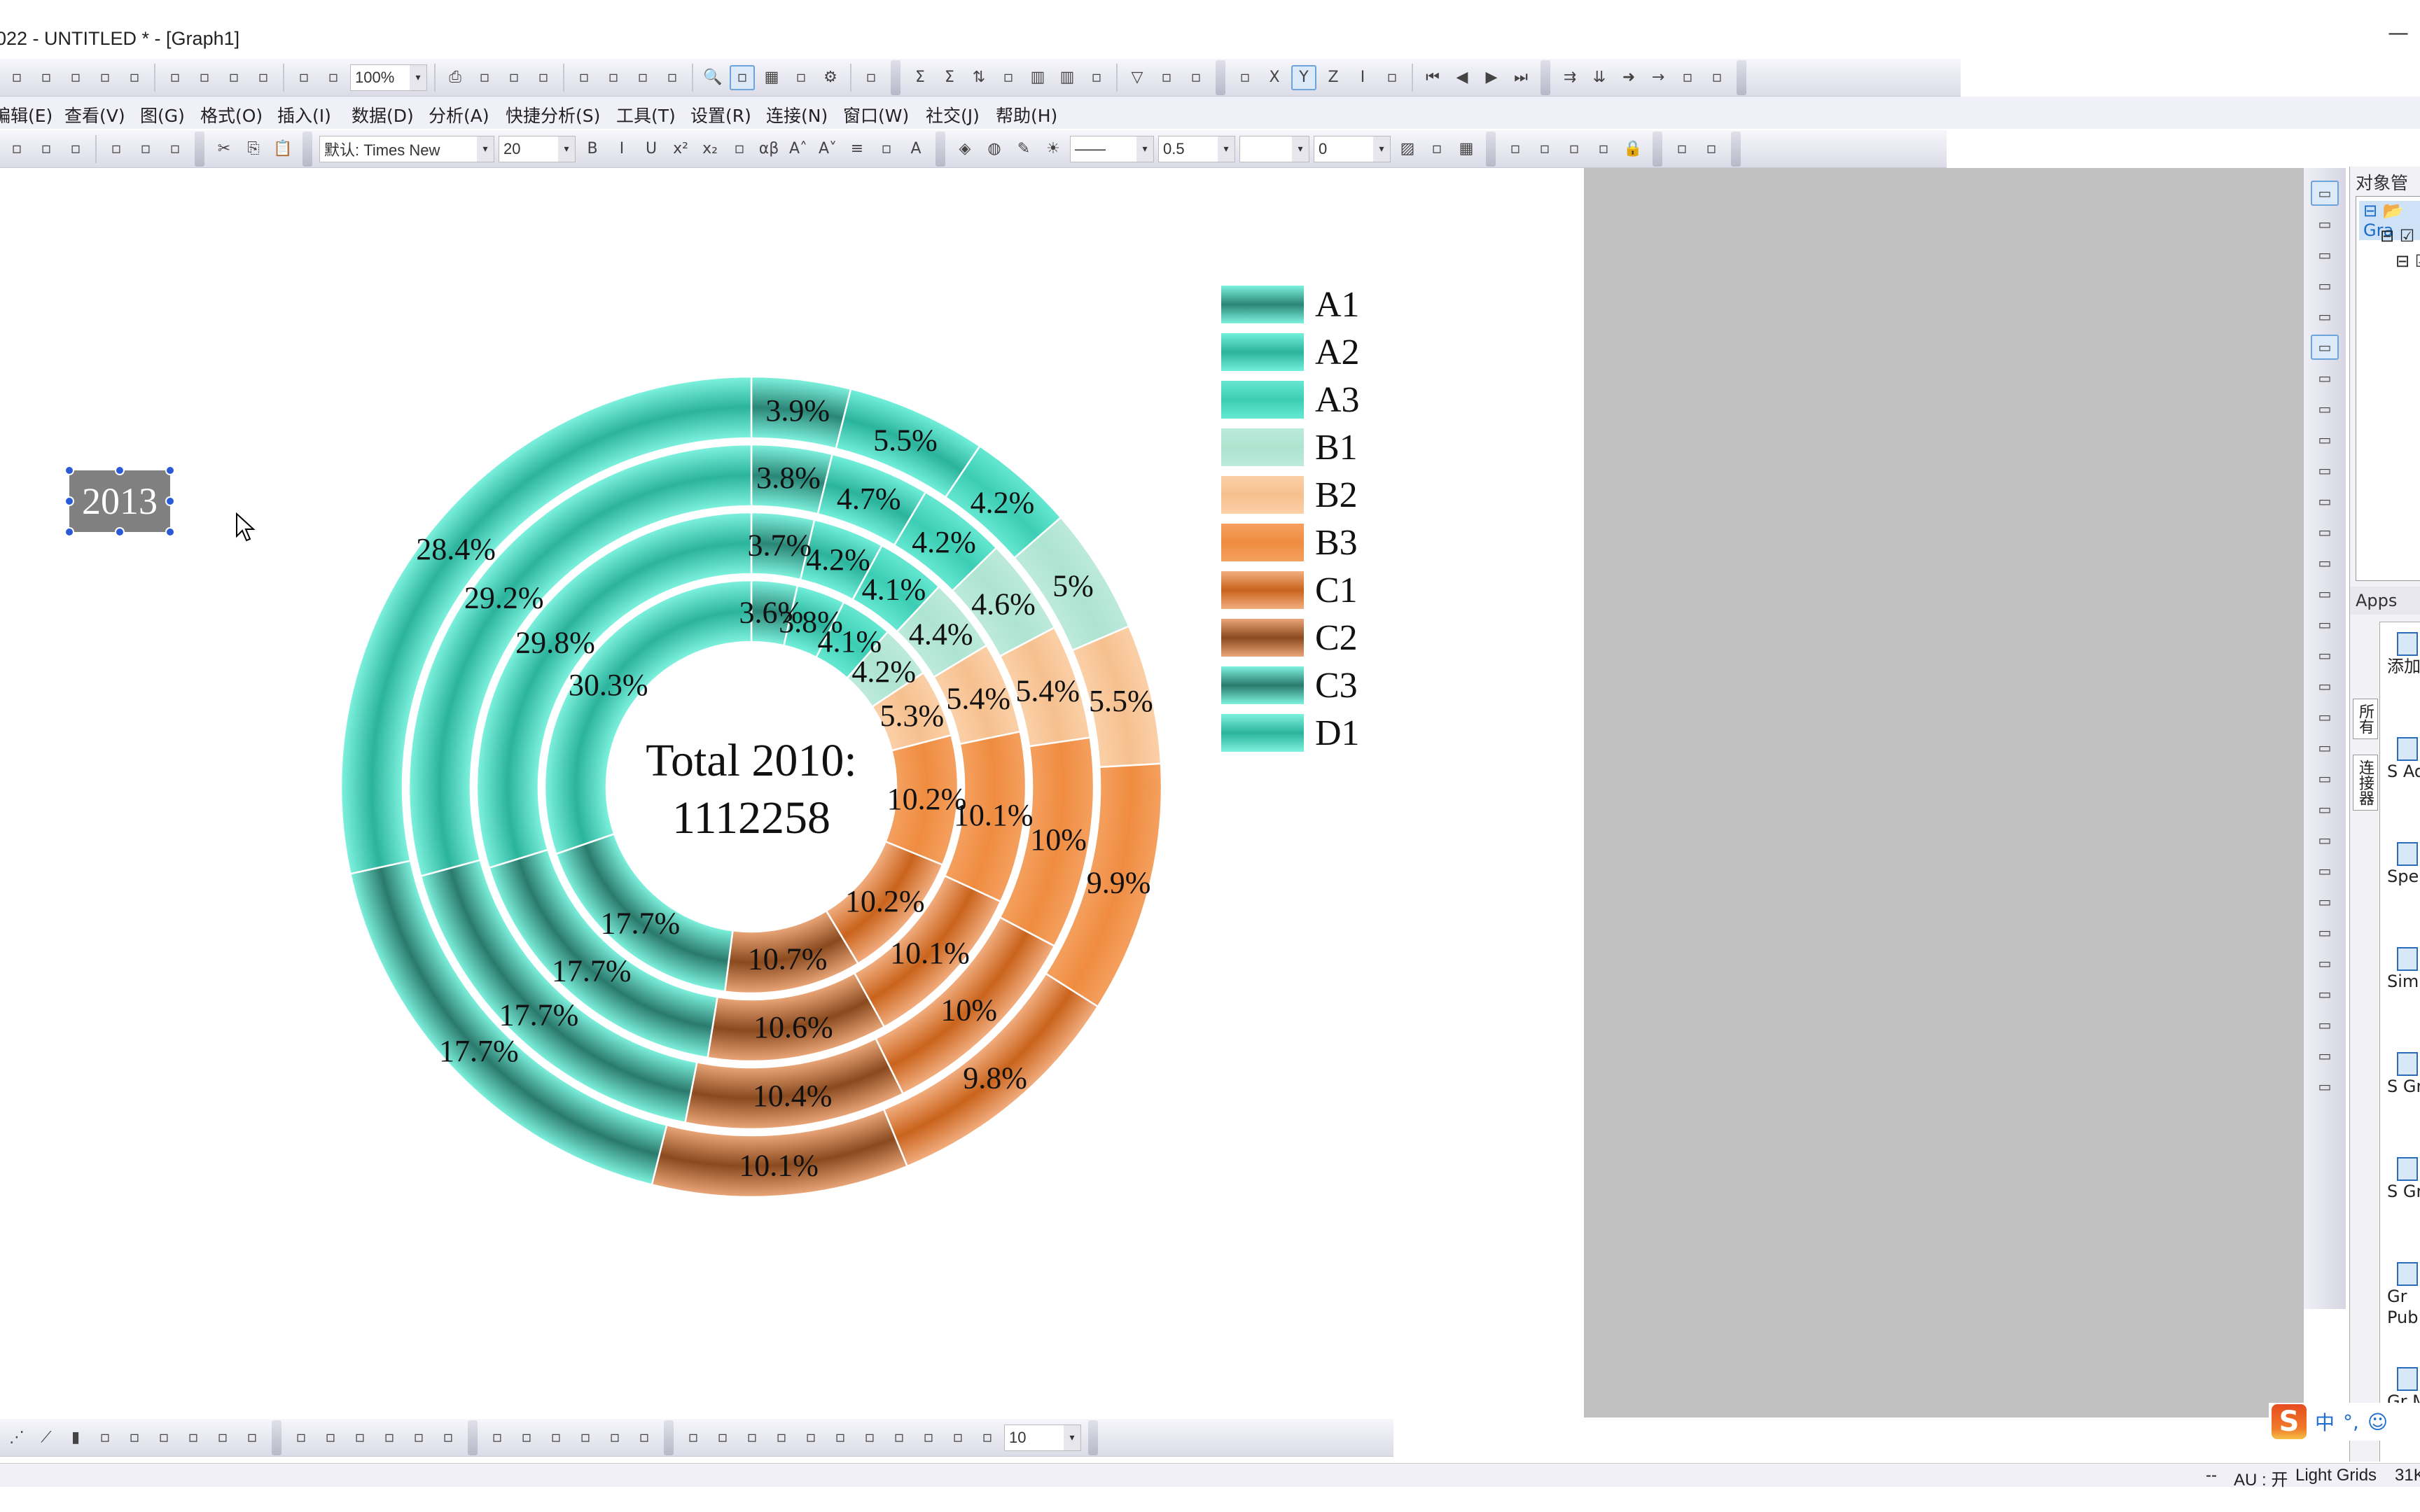 The height and width of the screenshot is (1512, 2420). Describe the element at coordinates (2398, 33) in the screenshot. I see `minimize-button: —` at that location.